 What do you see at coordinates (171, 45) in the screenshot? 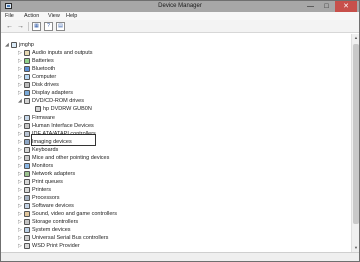
I see `tree-root: ◢ jmghp` at bounding box center [171, 45].